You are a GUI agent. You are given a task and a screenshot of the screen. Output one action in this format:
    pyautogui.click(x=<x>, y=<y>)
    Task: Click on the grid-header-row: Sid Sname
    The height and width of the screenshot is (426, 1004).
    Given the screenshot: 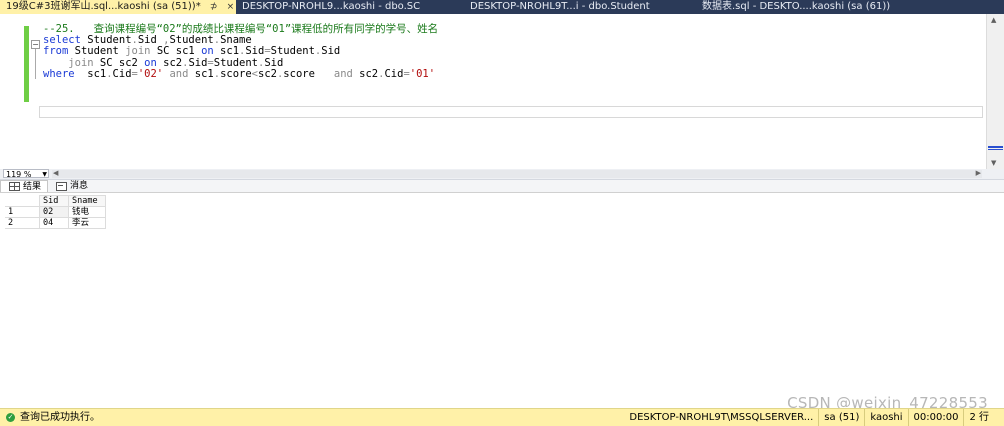 What is the action you would take?
    pyautogui.click(x=55, y=201)
    